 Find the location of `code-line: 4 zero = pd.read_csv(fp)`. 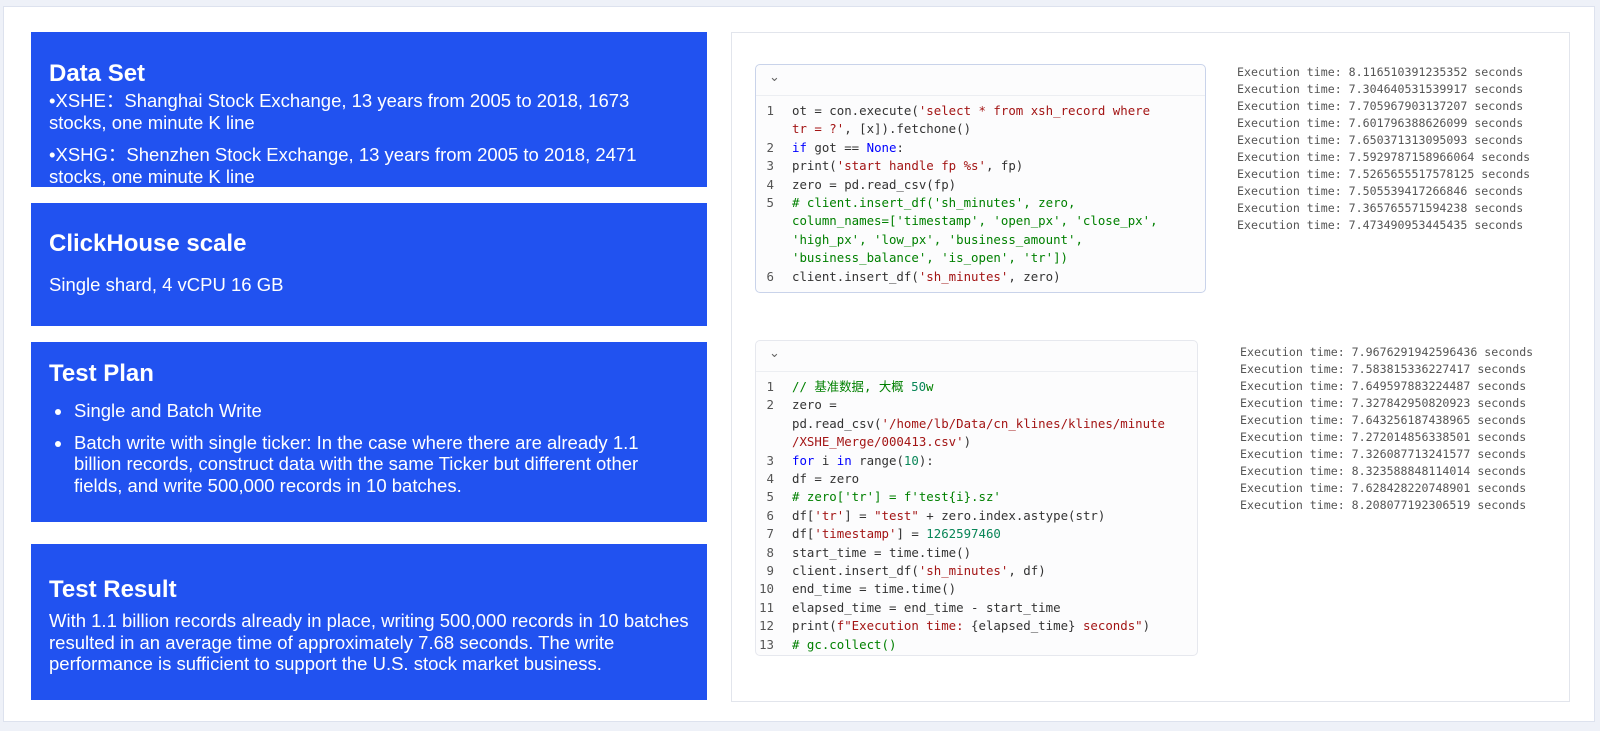

code-line: 4 zero = pd.read_csv(fp) is located at coordinates (980, 185).